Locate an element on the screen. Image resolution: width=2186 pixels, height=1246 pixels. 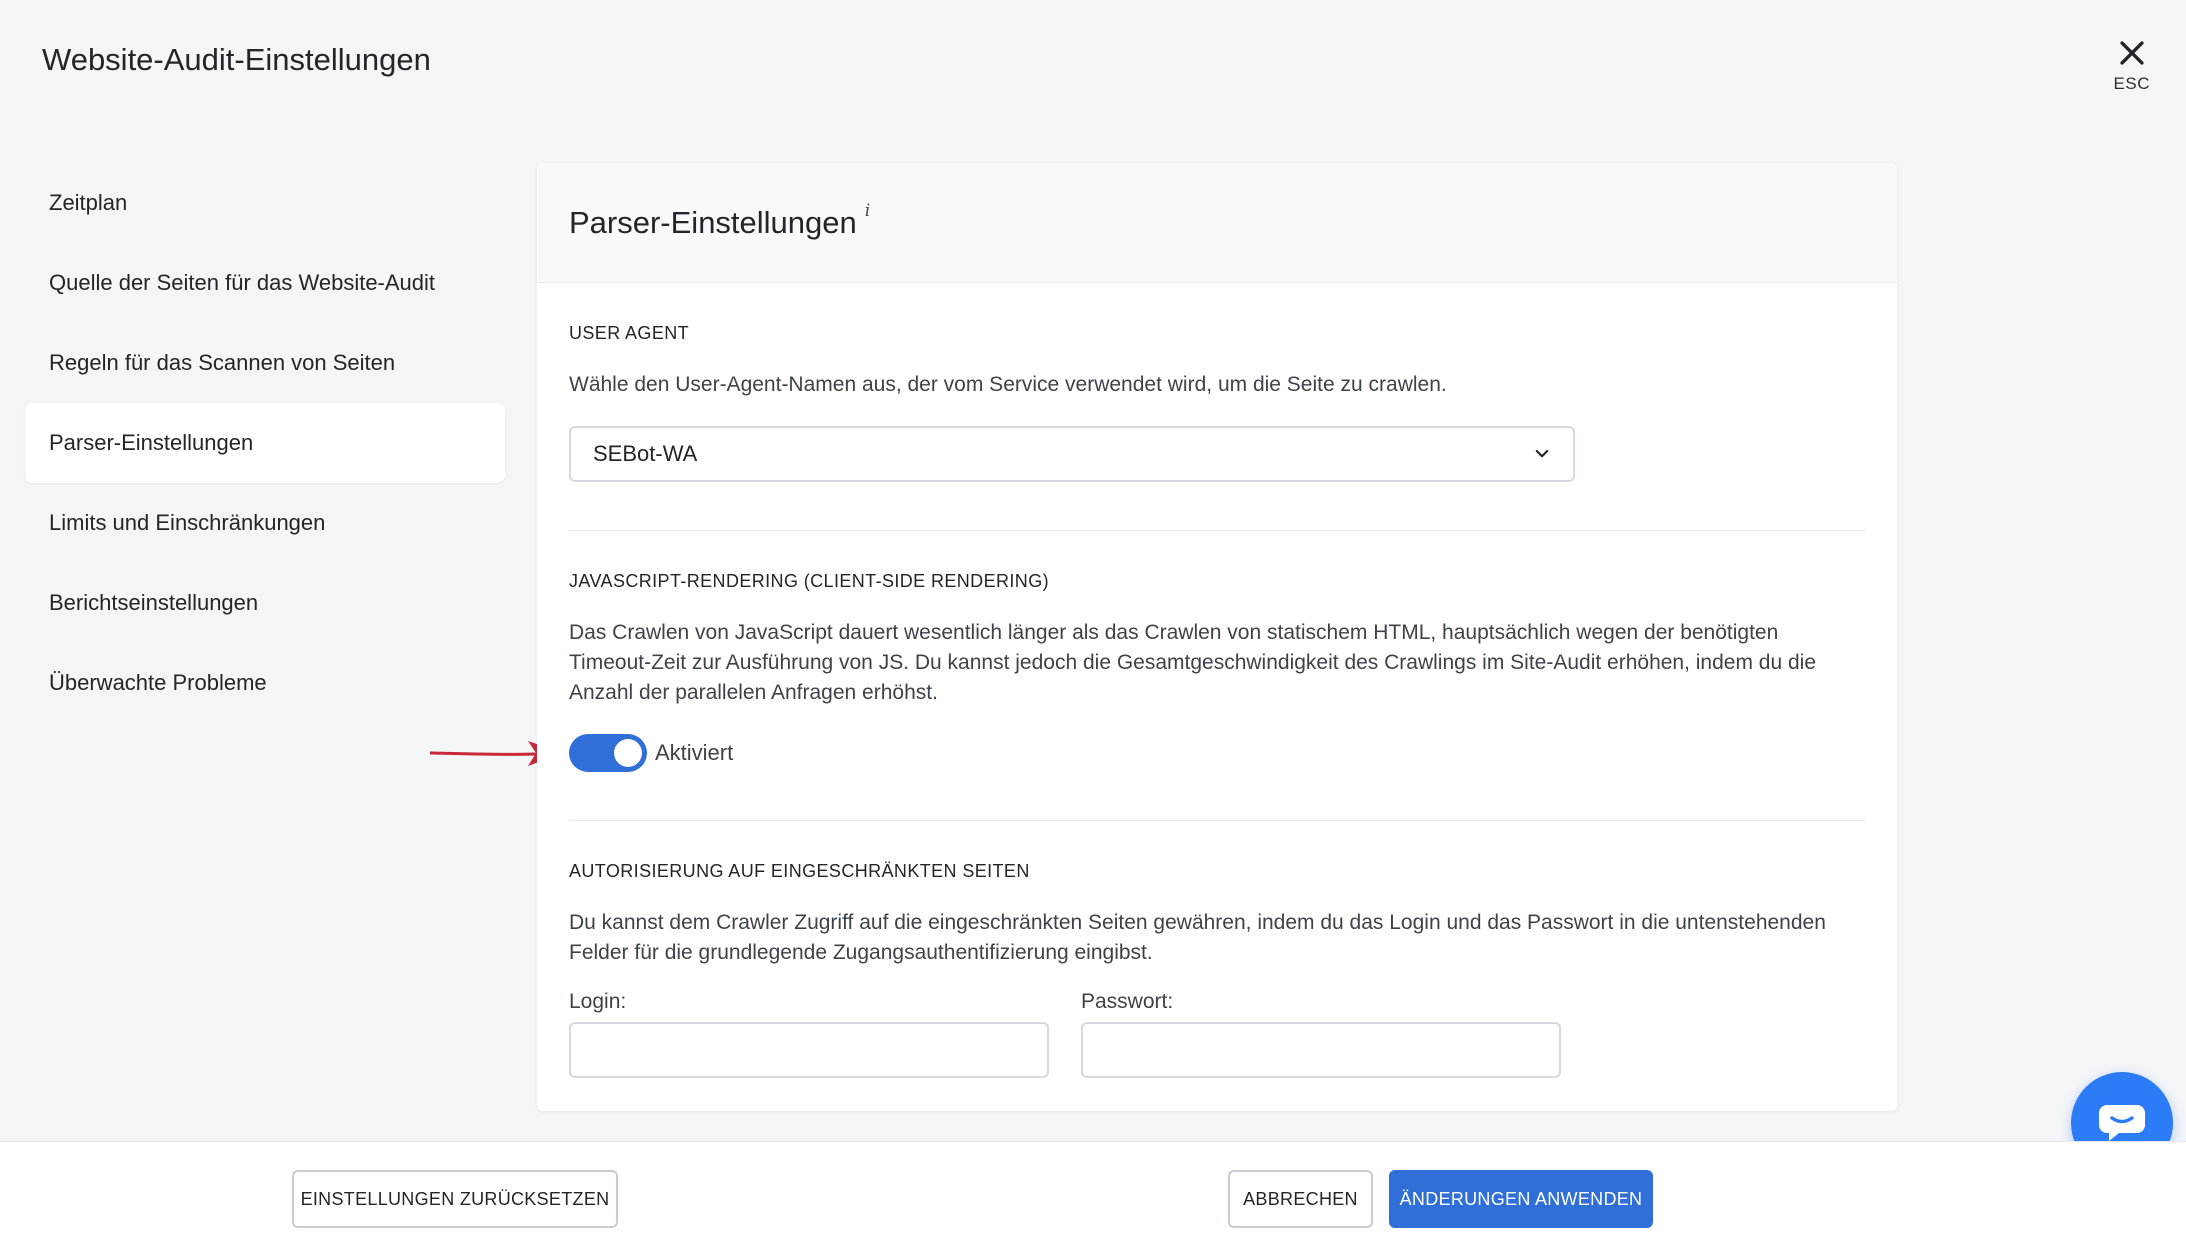
auth-fields: Login: Passwort: is located at coordinates (1217, 1034).